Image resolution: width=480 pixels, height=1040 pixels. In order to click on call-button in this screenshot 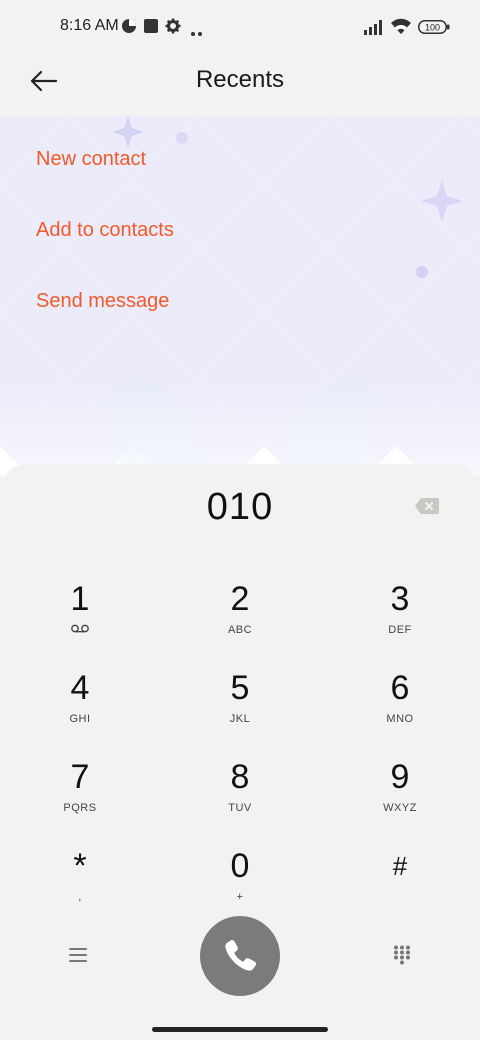, I will do `click(240, 956)`.